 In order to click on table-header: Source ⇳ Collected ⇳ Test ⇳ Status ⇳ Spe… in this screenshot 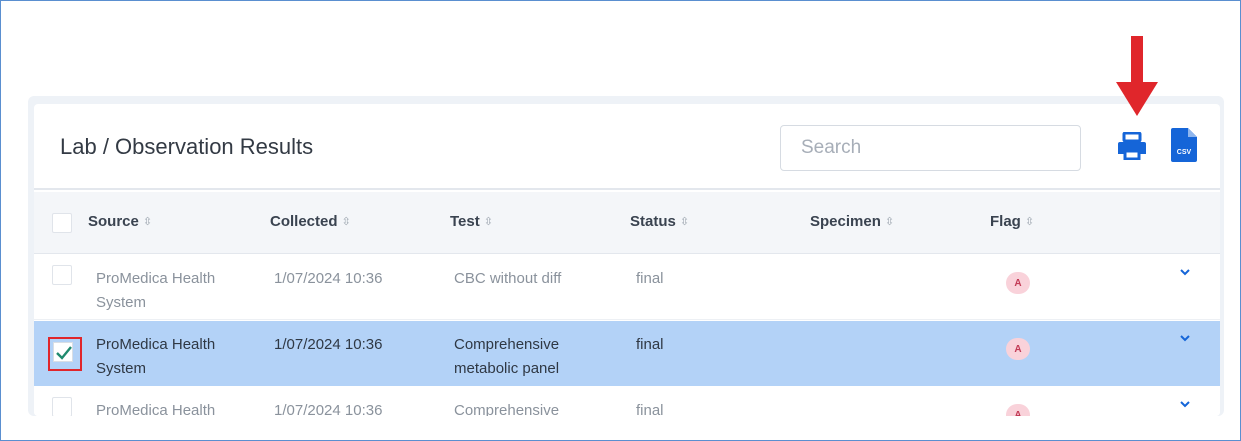, I will do `click(627, 223)`.